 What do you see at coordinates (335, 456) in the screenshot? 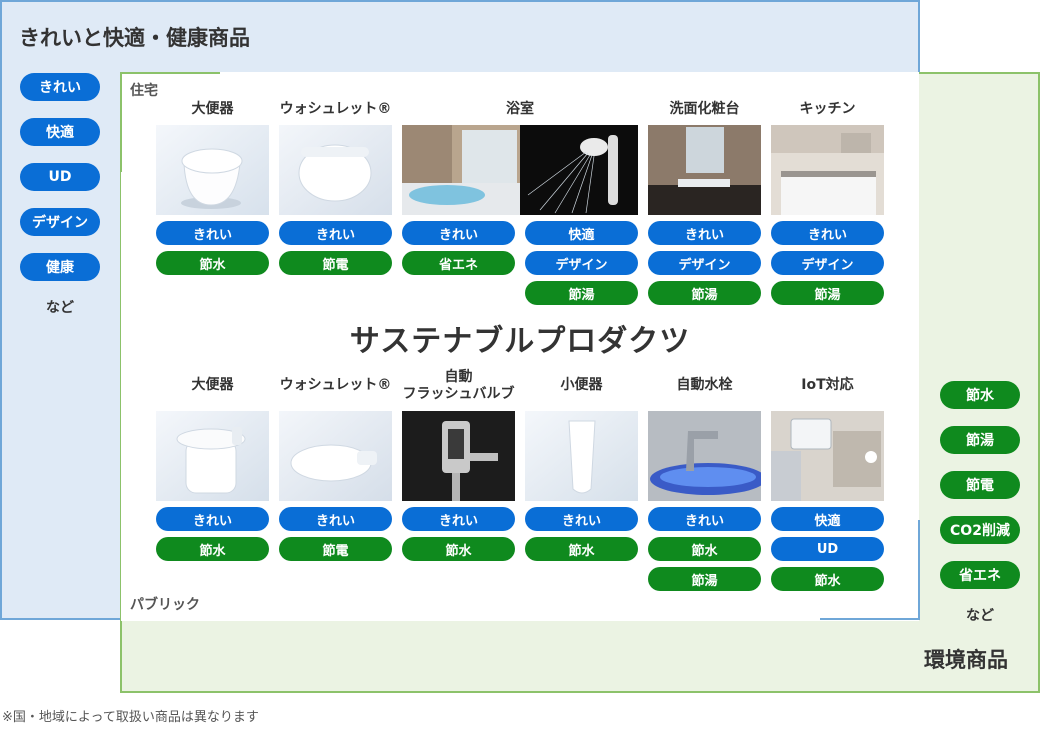
I see `public-washlet-photo` at bounding box center [335, 456].